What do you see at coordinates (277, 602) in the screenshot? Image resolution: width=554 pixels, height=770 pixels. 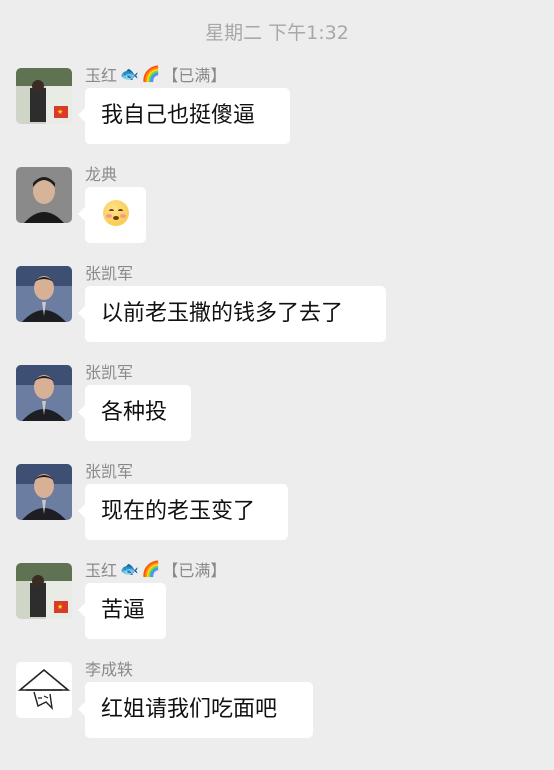 I see `message-row: ★ 玉红 🐟 🌈 【已满】 苦逼` at bounding box center [277, 602].